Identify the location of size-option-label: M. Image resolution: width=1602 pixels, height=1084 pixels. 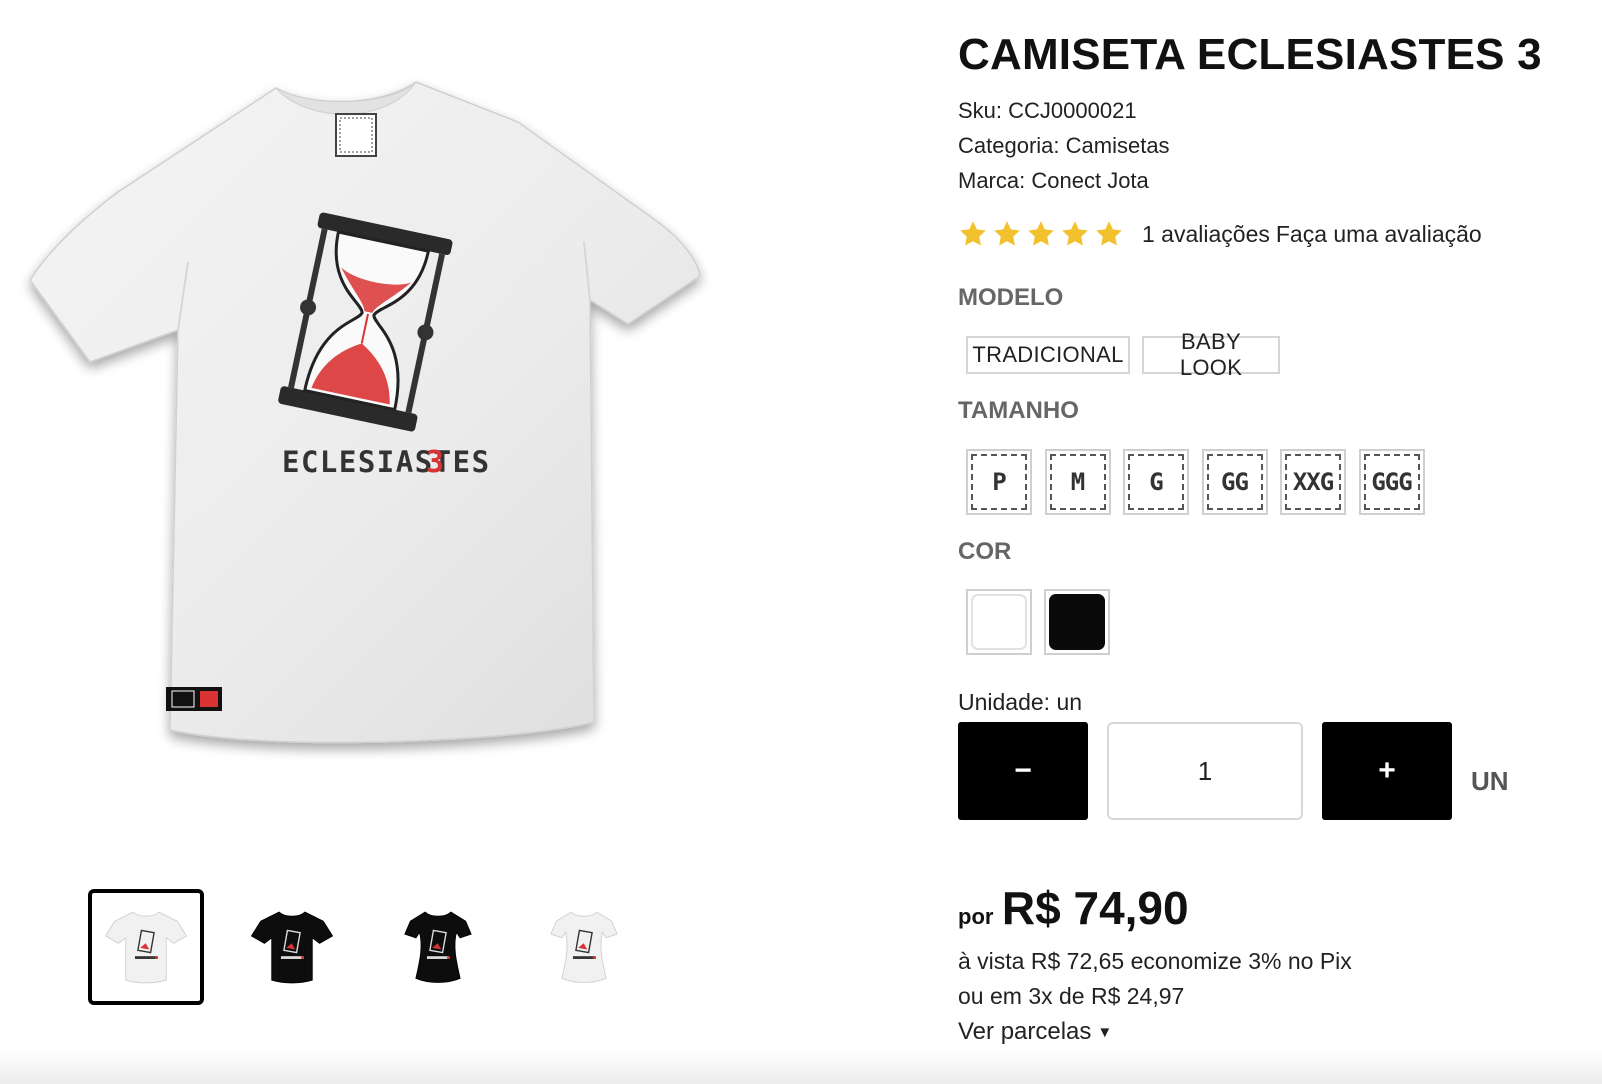
(1077, 482).